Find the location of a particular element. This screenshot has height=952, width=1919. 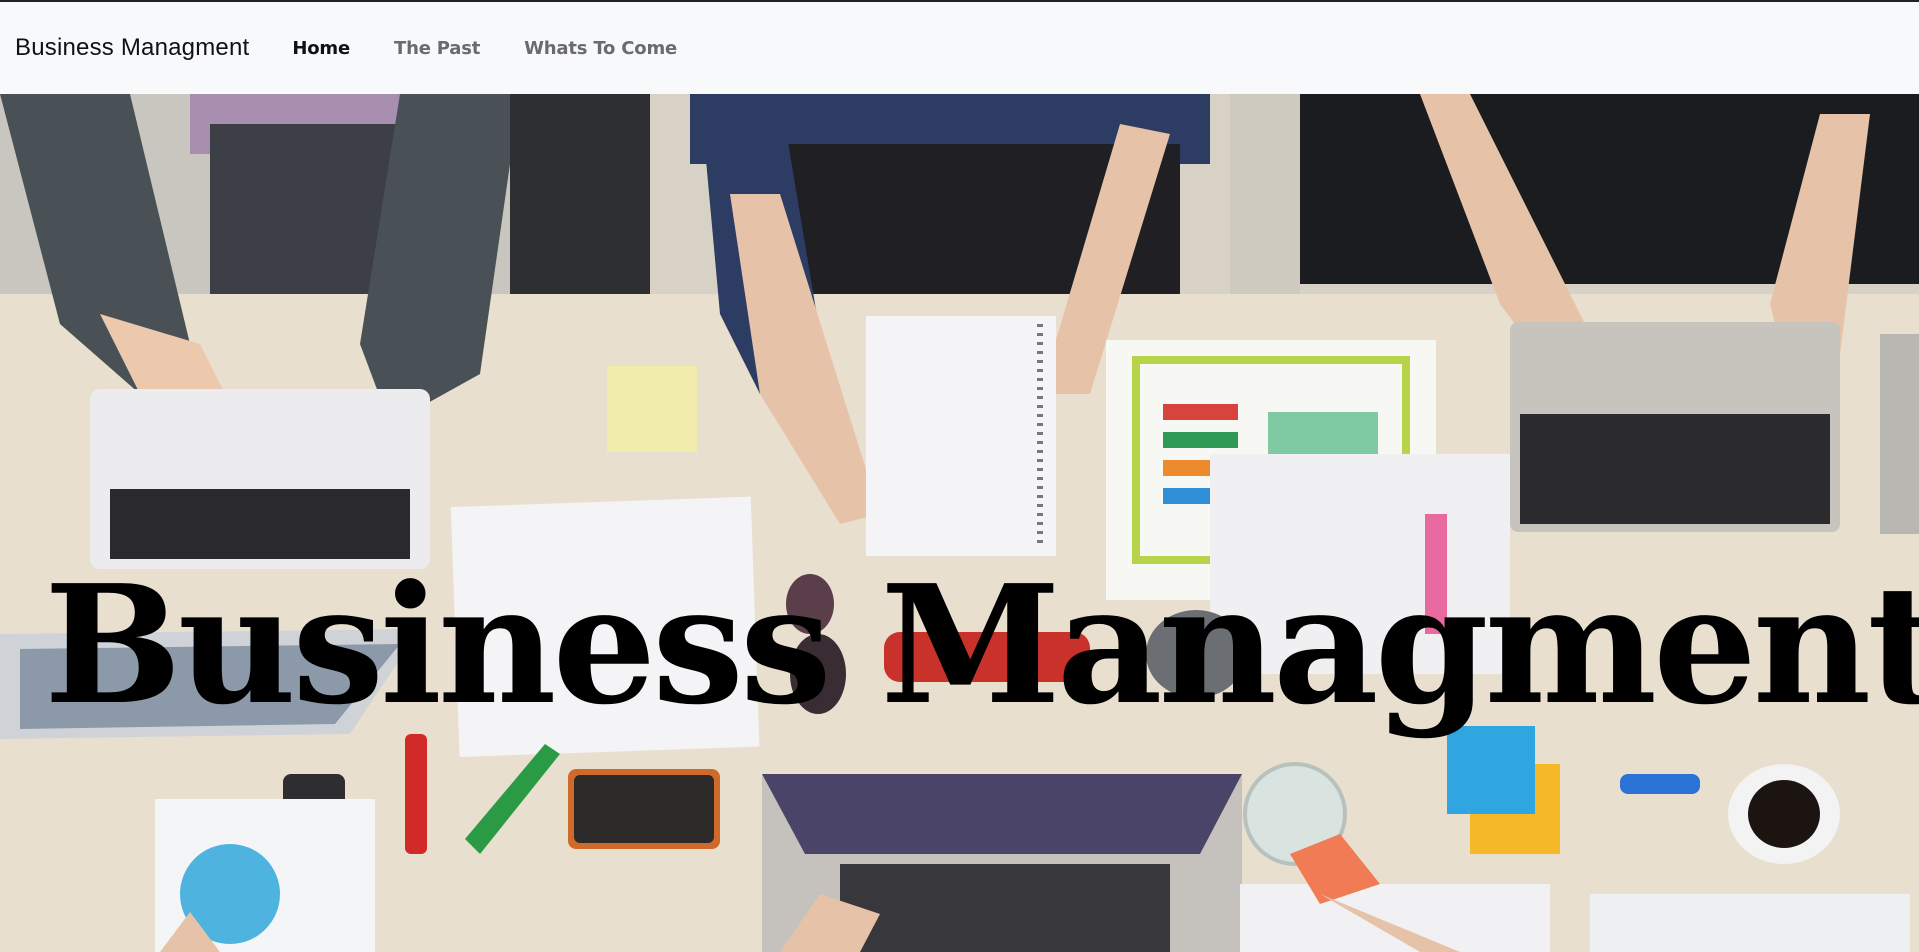

nav-link-the-past: The Past is located at coordinates (437, 48).